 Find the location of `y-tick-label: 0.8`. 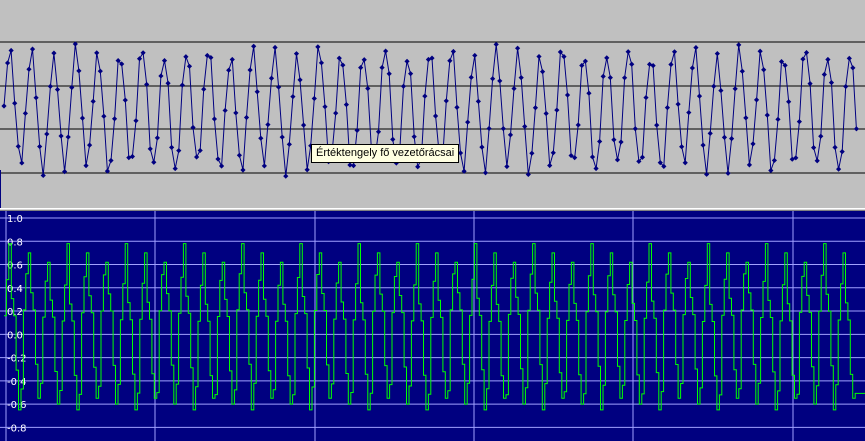

y-tick-label: 0.8 is located at coordinates (15, 242).